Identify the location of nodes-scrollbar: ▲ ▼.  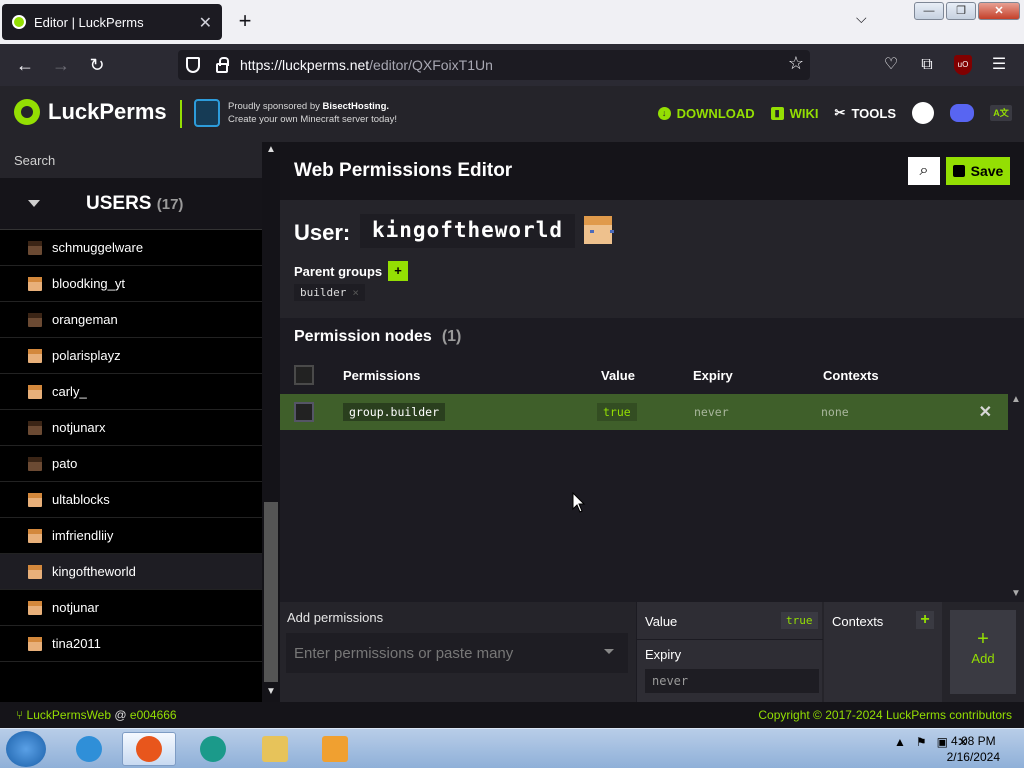
(1016, 497).